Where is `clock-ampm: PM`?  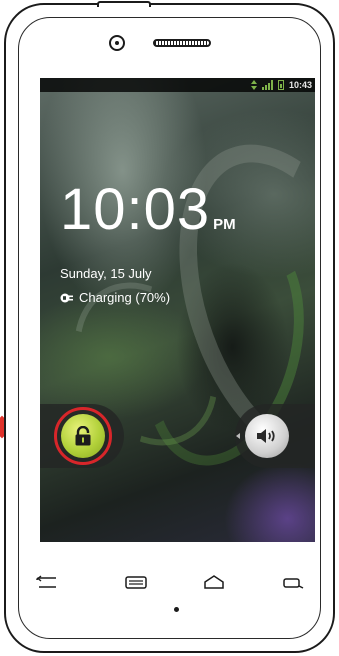
clock-ampm: PM is located at coordinates (224, 224).